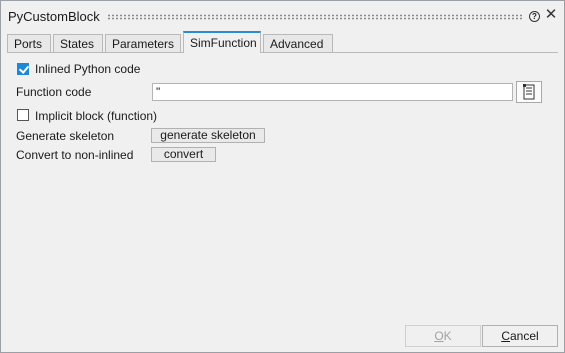 This screenshot has width=565, height=353. What do you see at coordinates (447, 336) in the screenshot?
I see `ok-label-rest: K` at bounding box center [447, 336].